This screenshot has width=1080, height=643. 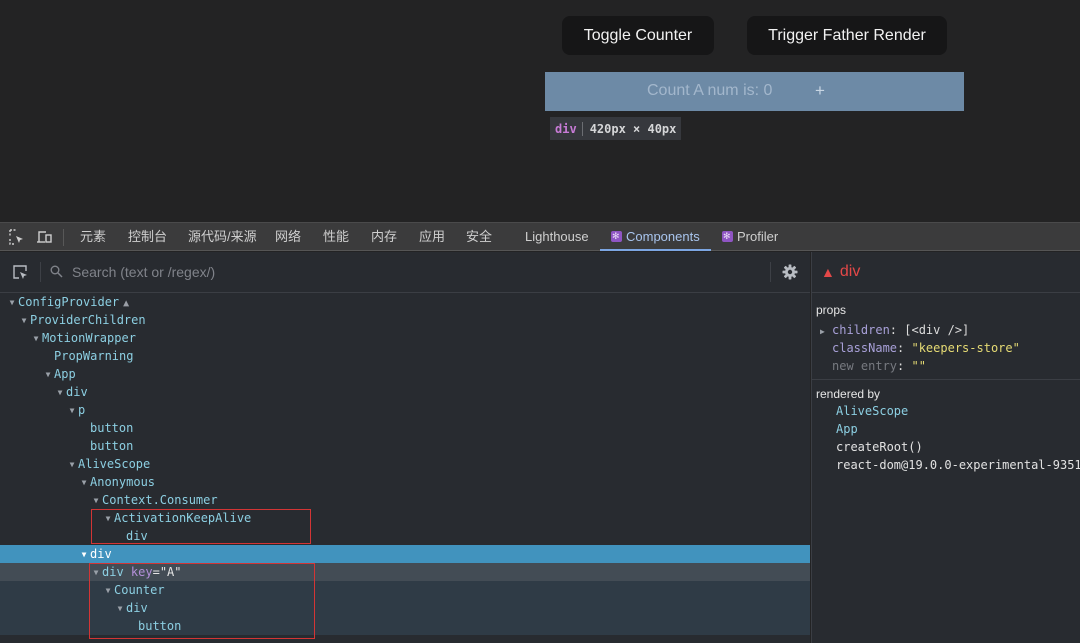 I want to click on tab-application: 应用, so click(x=432, y=237).